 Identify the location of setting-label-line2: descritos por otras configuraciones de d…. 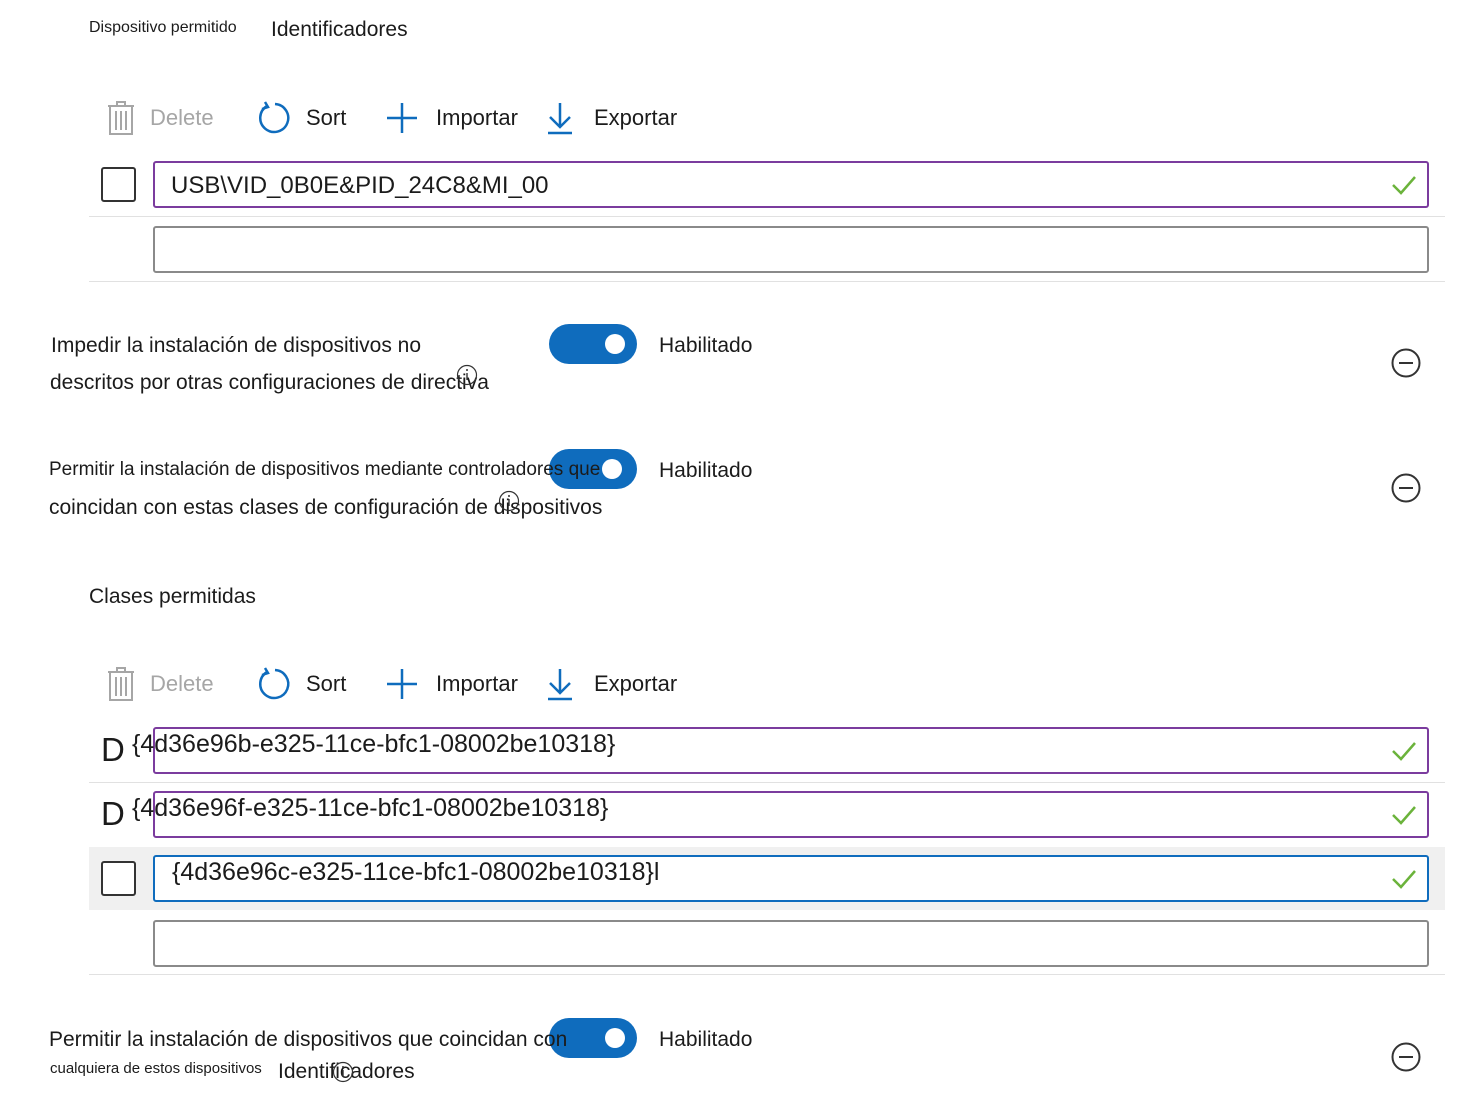
(269, 382).